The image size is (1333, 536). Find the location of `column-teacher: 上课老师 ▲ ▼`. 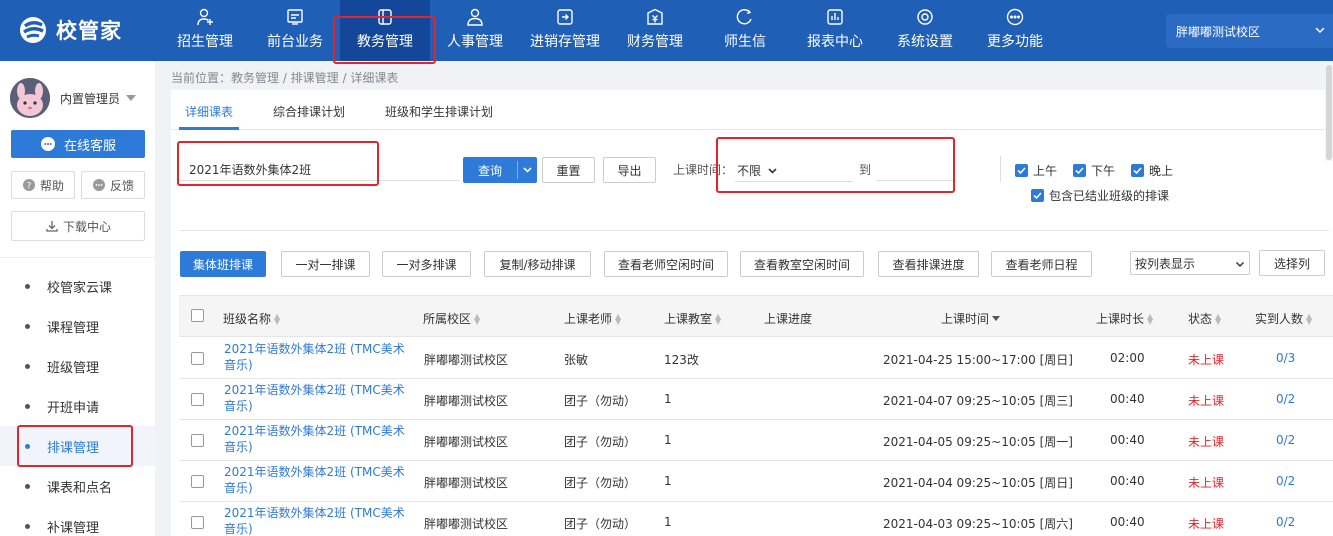

column-teacher: 上课老师 ▲ ▼ is located at coordinates (592, 318).